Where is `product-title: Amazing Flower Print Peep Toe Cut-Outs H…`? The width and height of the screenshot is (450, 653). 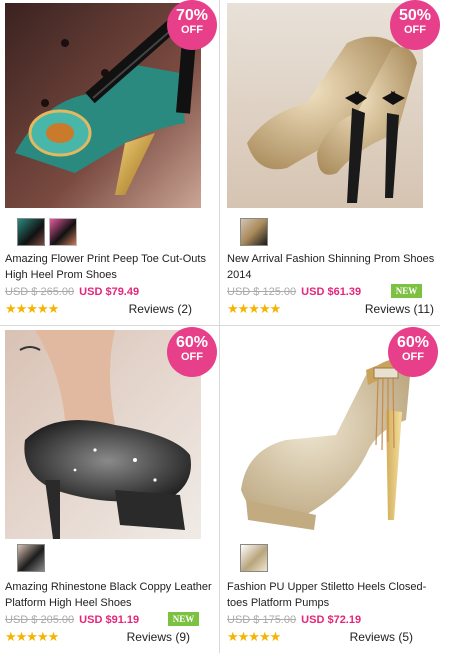
product-title: Amazing Flower Print Peep Toe Cut-Outs H… is located at coordinates (111, 267).